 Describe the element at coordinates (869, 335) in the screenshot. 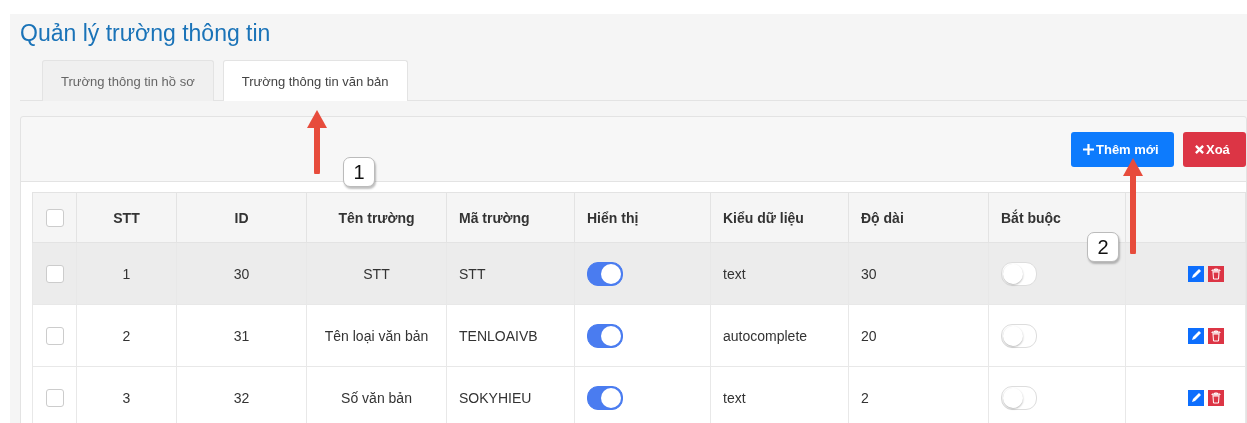

I see `table-cell: 20` at that location.